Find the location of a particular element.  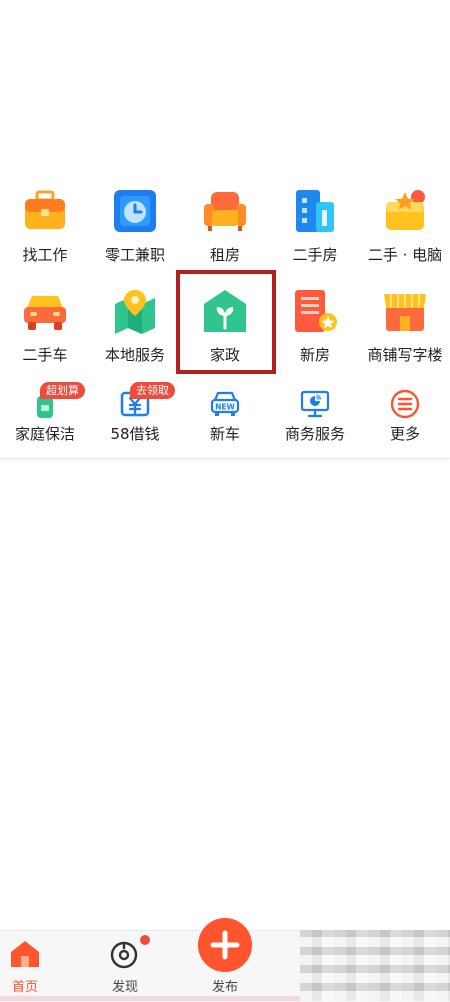

grid-item-used-car: 二手车 is located at coordinates (45, 331).